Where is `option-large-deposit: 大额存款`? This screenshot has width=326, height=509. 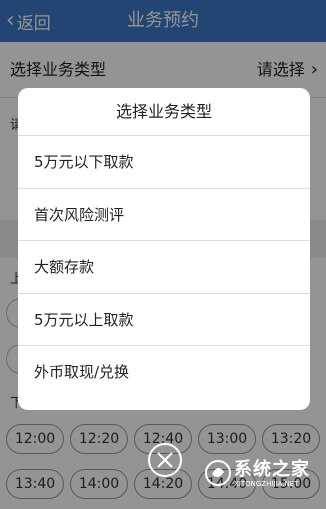
option-large-deposit: 大额存款 is located at coordinates (164, 267).